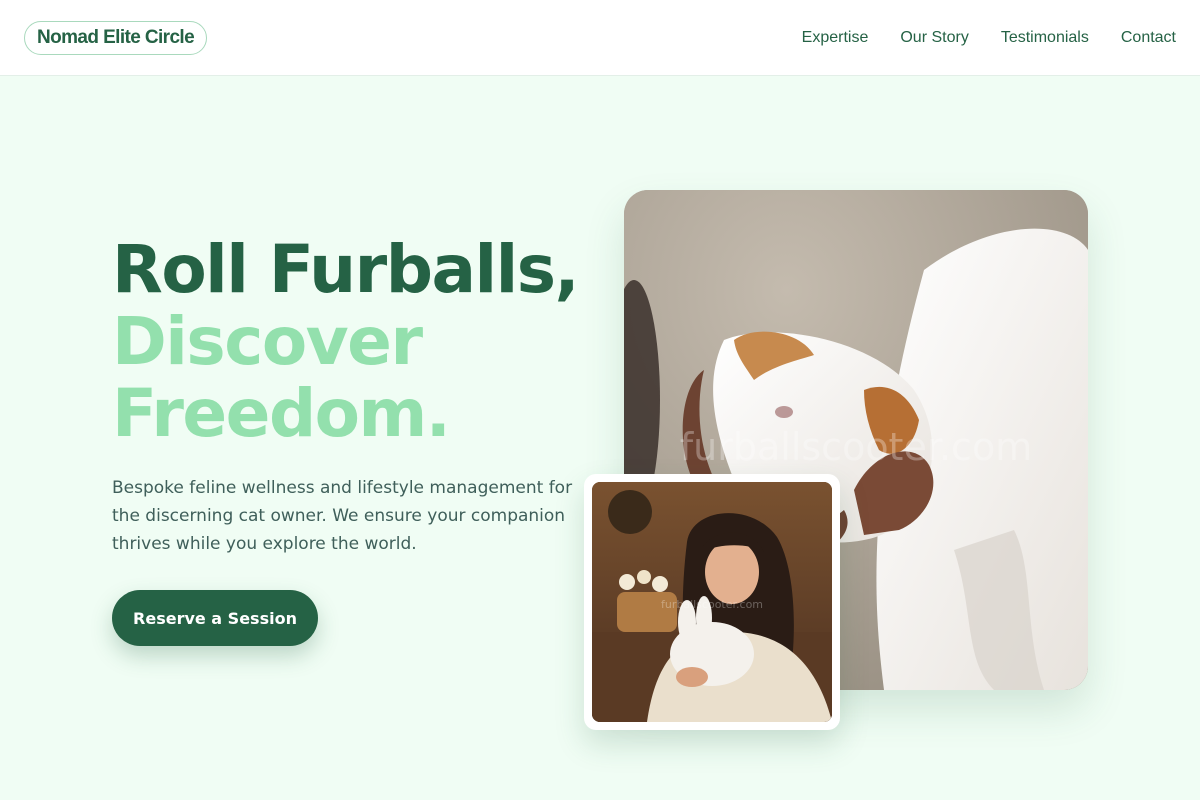  I want to click on hero-title: Roll Furballs, Discover Freedom., so click(362, 342).